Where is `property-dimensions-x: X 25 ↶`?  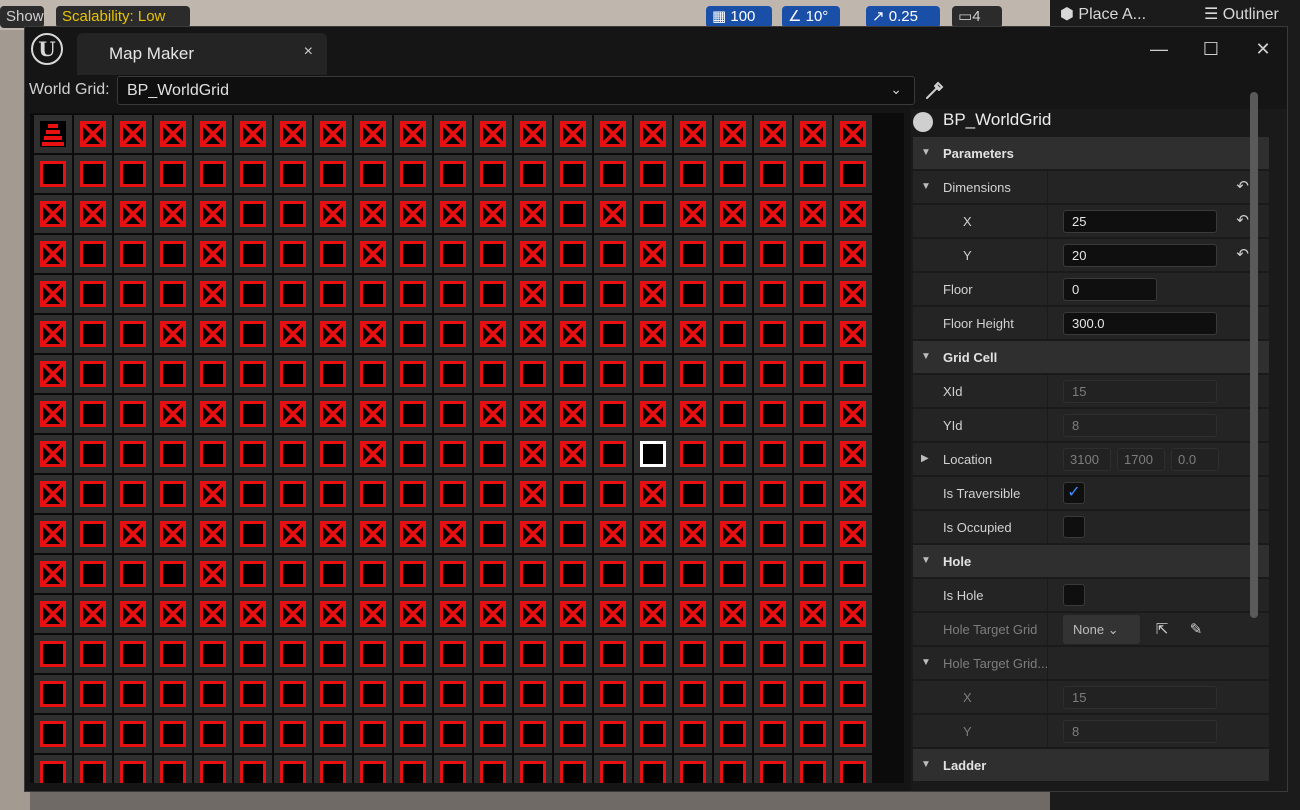 property-dimensions-x: X 25 ↶ is located at coordinates (1091, 221).